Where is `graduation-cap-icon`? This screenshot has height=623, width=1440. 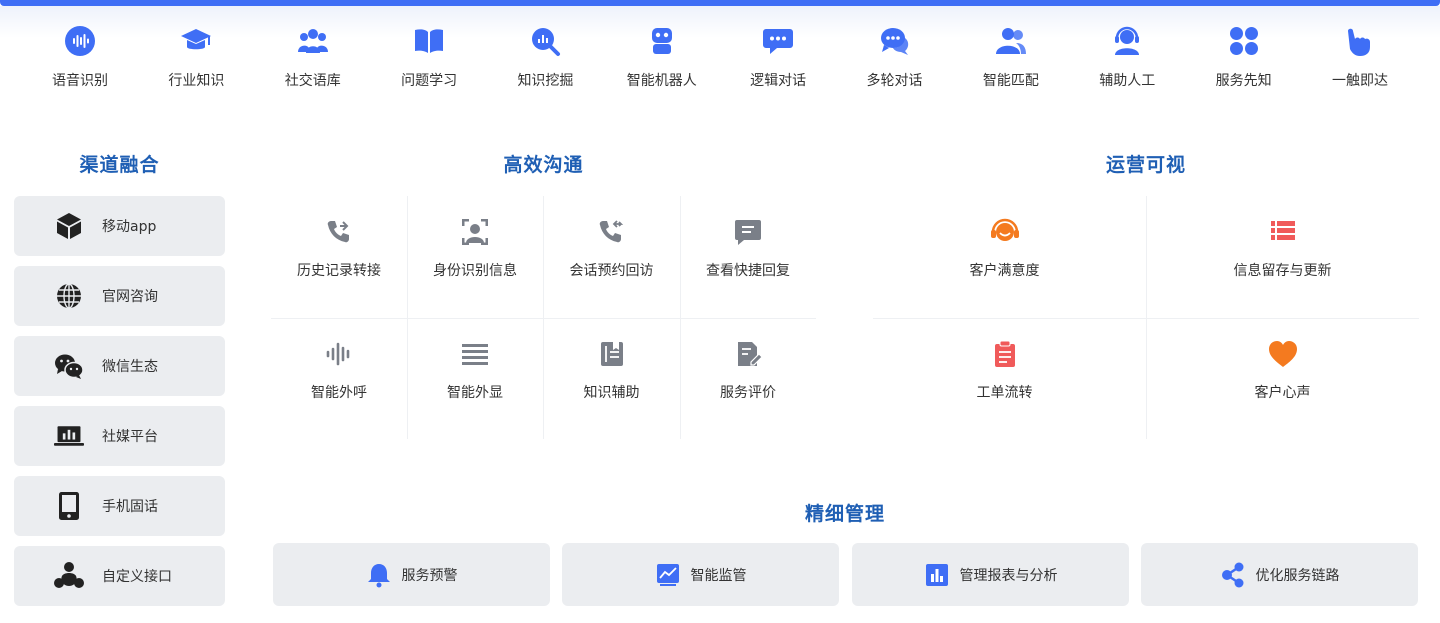
graduation-cap-icon is located at coordinates (196, 41).